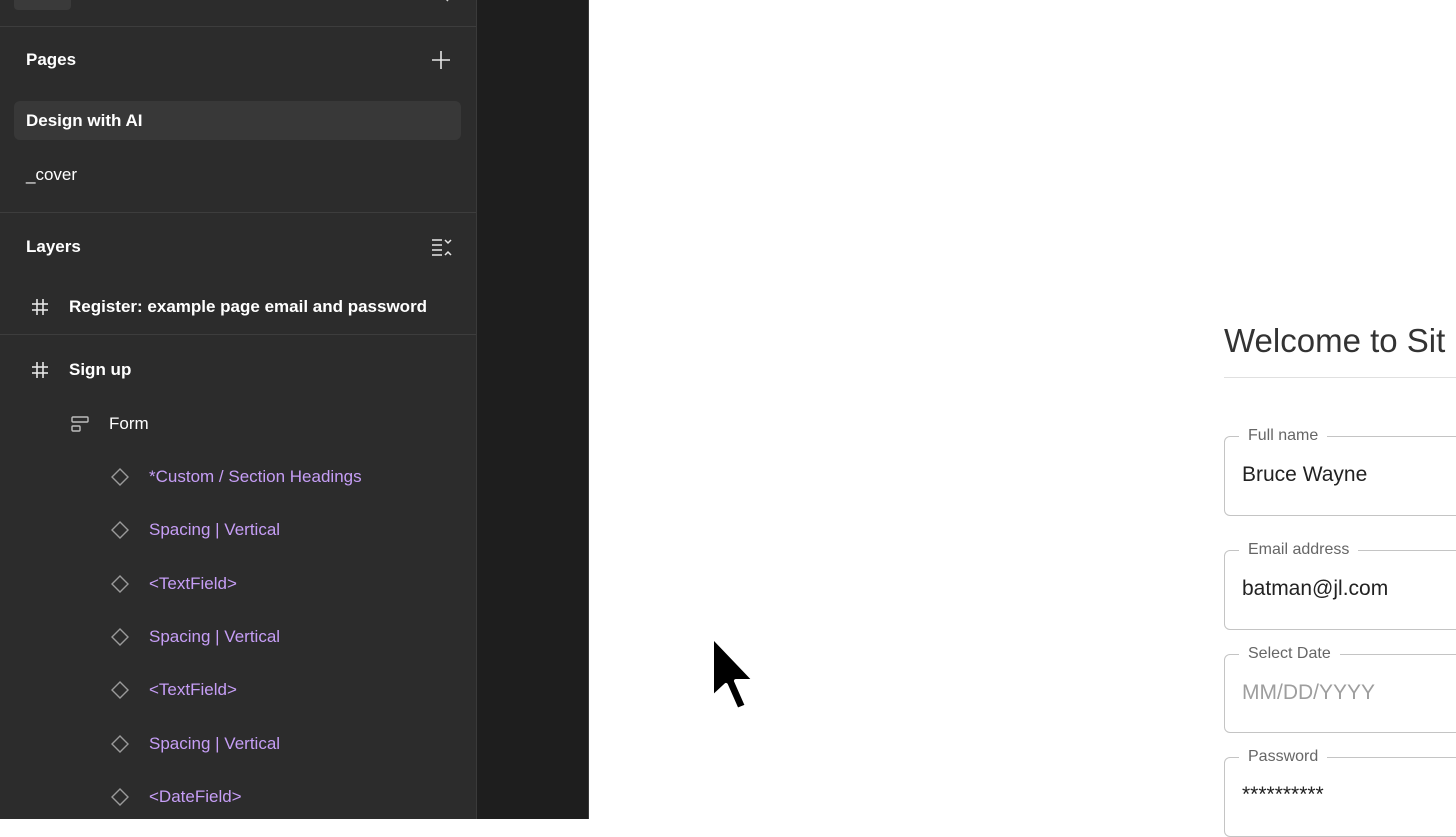 This screenshot has width=1456, height=837. Describe the element at coordinates (1283, 794) in the screenshot. I see `field-value: **********` at that location.